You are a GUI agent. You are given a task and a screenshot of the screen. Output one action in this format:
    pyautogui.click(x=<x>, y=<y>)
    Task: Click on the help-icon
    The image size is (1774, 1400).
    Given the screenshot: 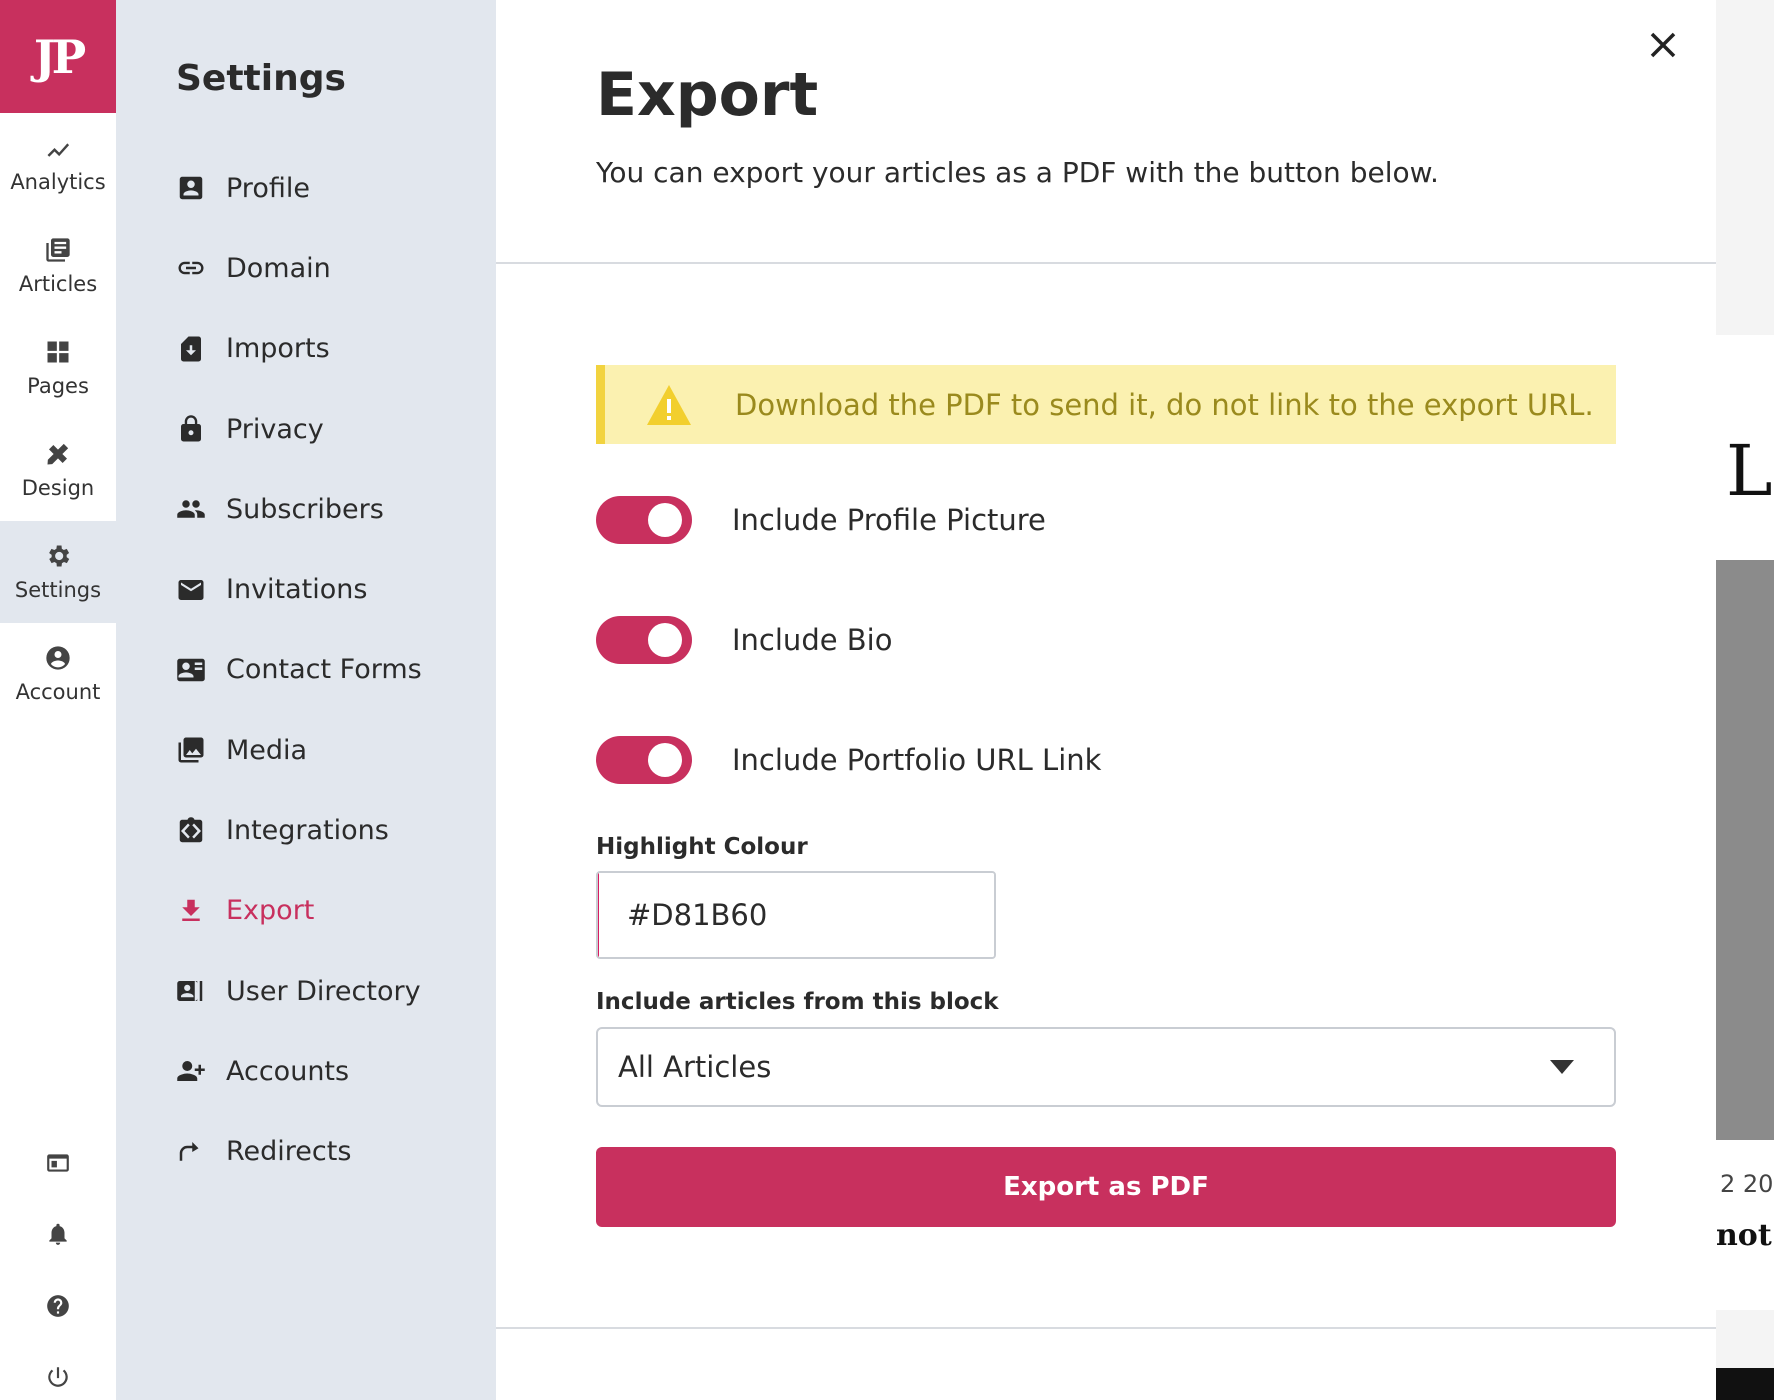 What is the action you would take?
    pyautogui.click(x=58, y=1306)
    